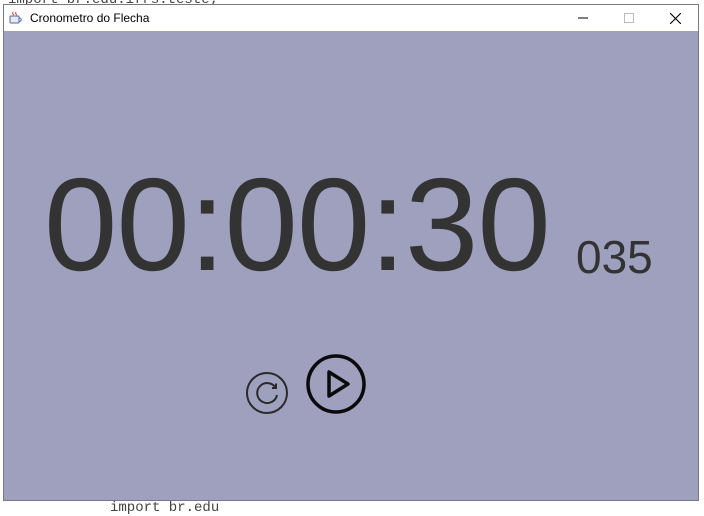 The height and width of the screenshot is (516, 704). I want to click on window-controls, so click(629, 18).